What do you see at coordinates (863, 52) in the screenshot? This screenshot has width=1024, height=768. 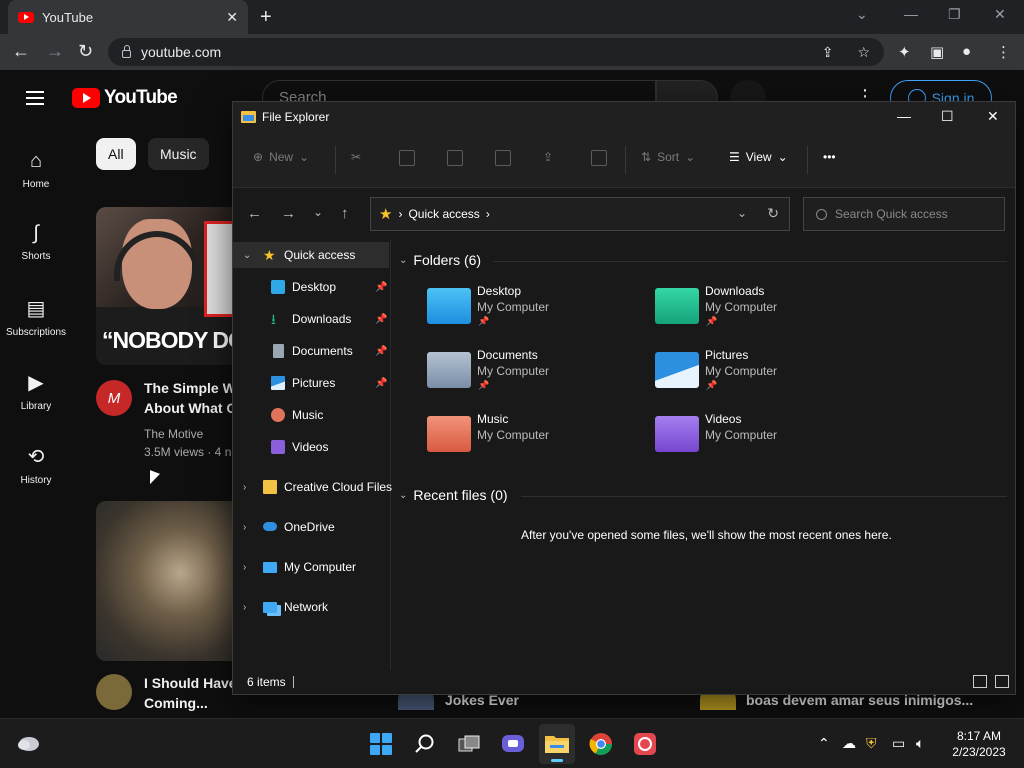 I see `bookmark-star-icon: ☆` at bounding box center [863, 52].